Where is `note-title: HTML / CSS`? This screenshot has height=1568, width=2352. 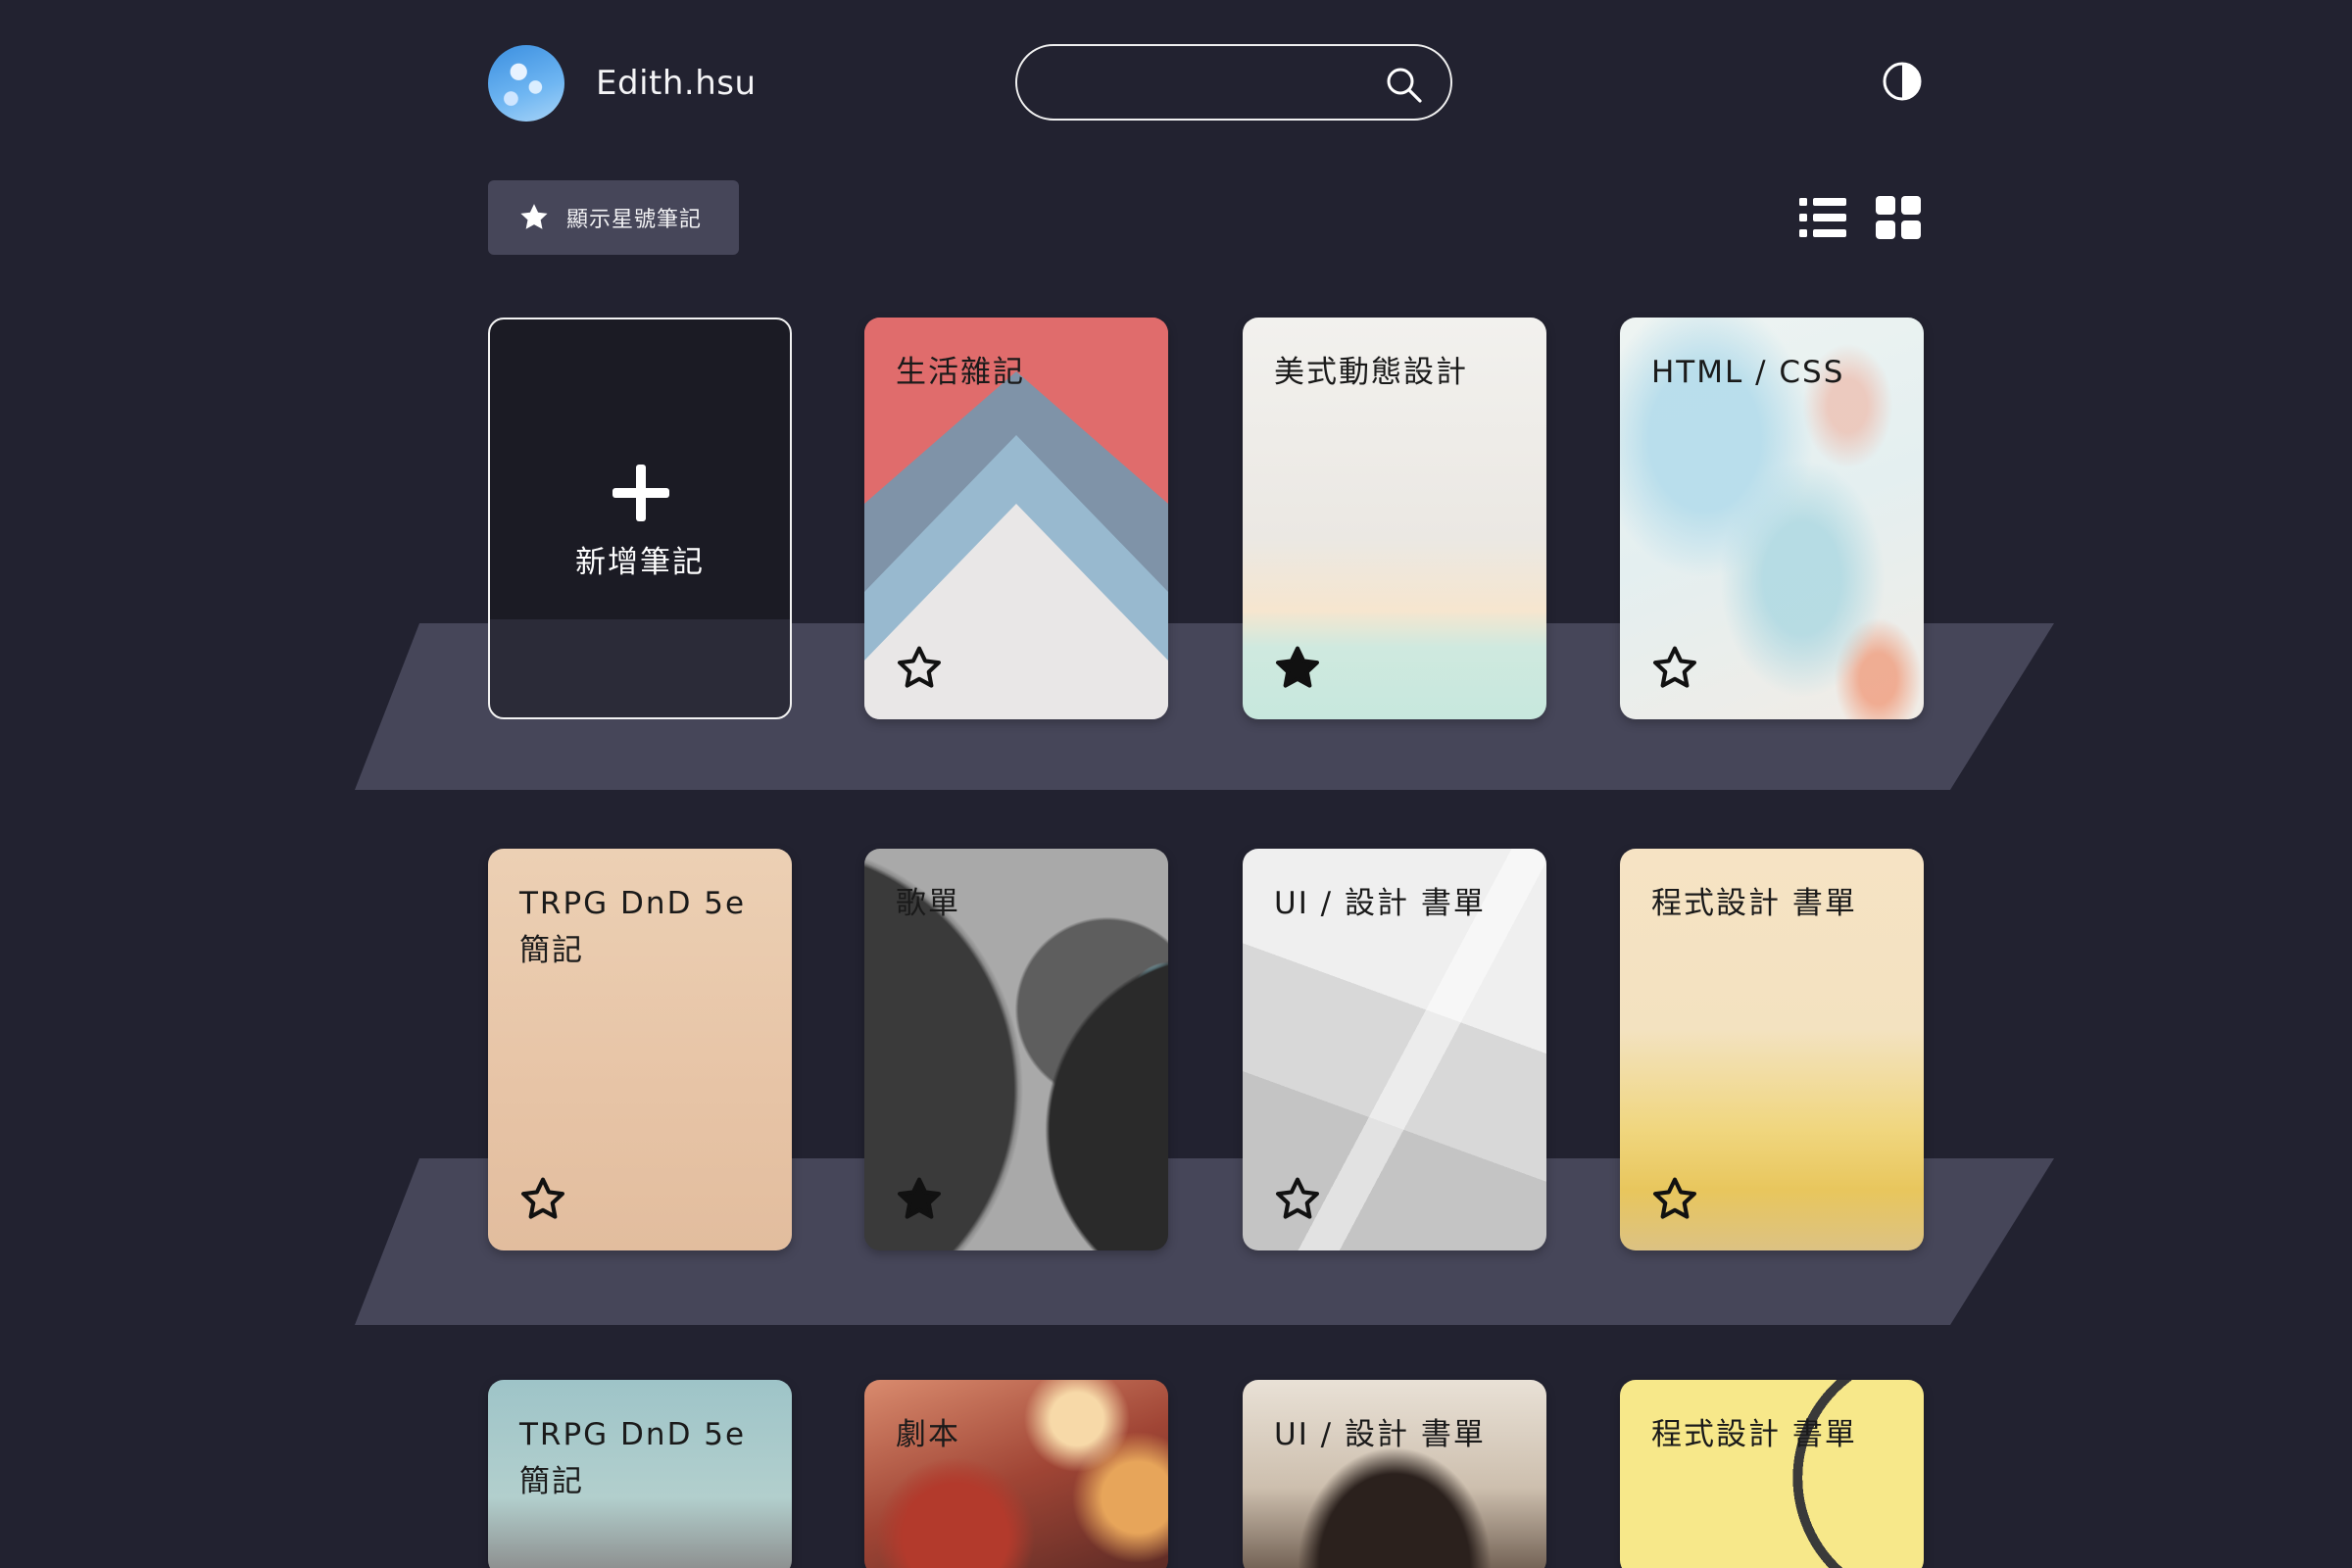
note-title: HTML / CSS is located at coordinates (1748, 372).